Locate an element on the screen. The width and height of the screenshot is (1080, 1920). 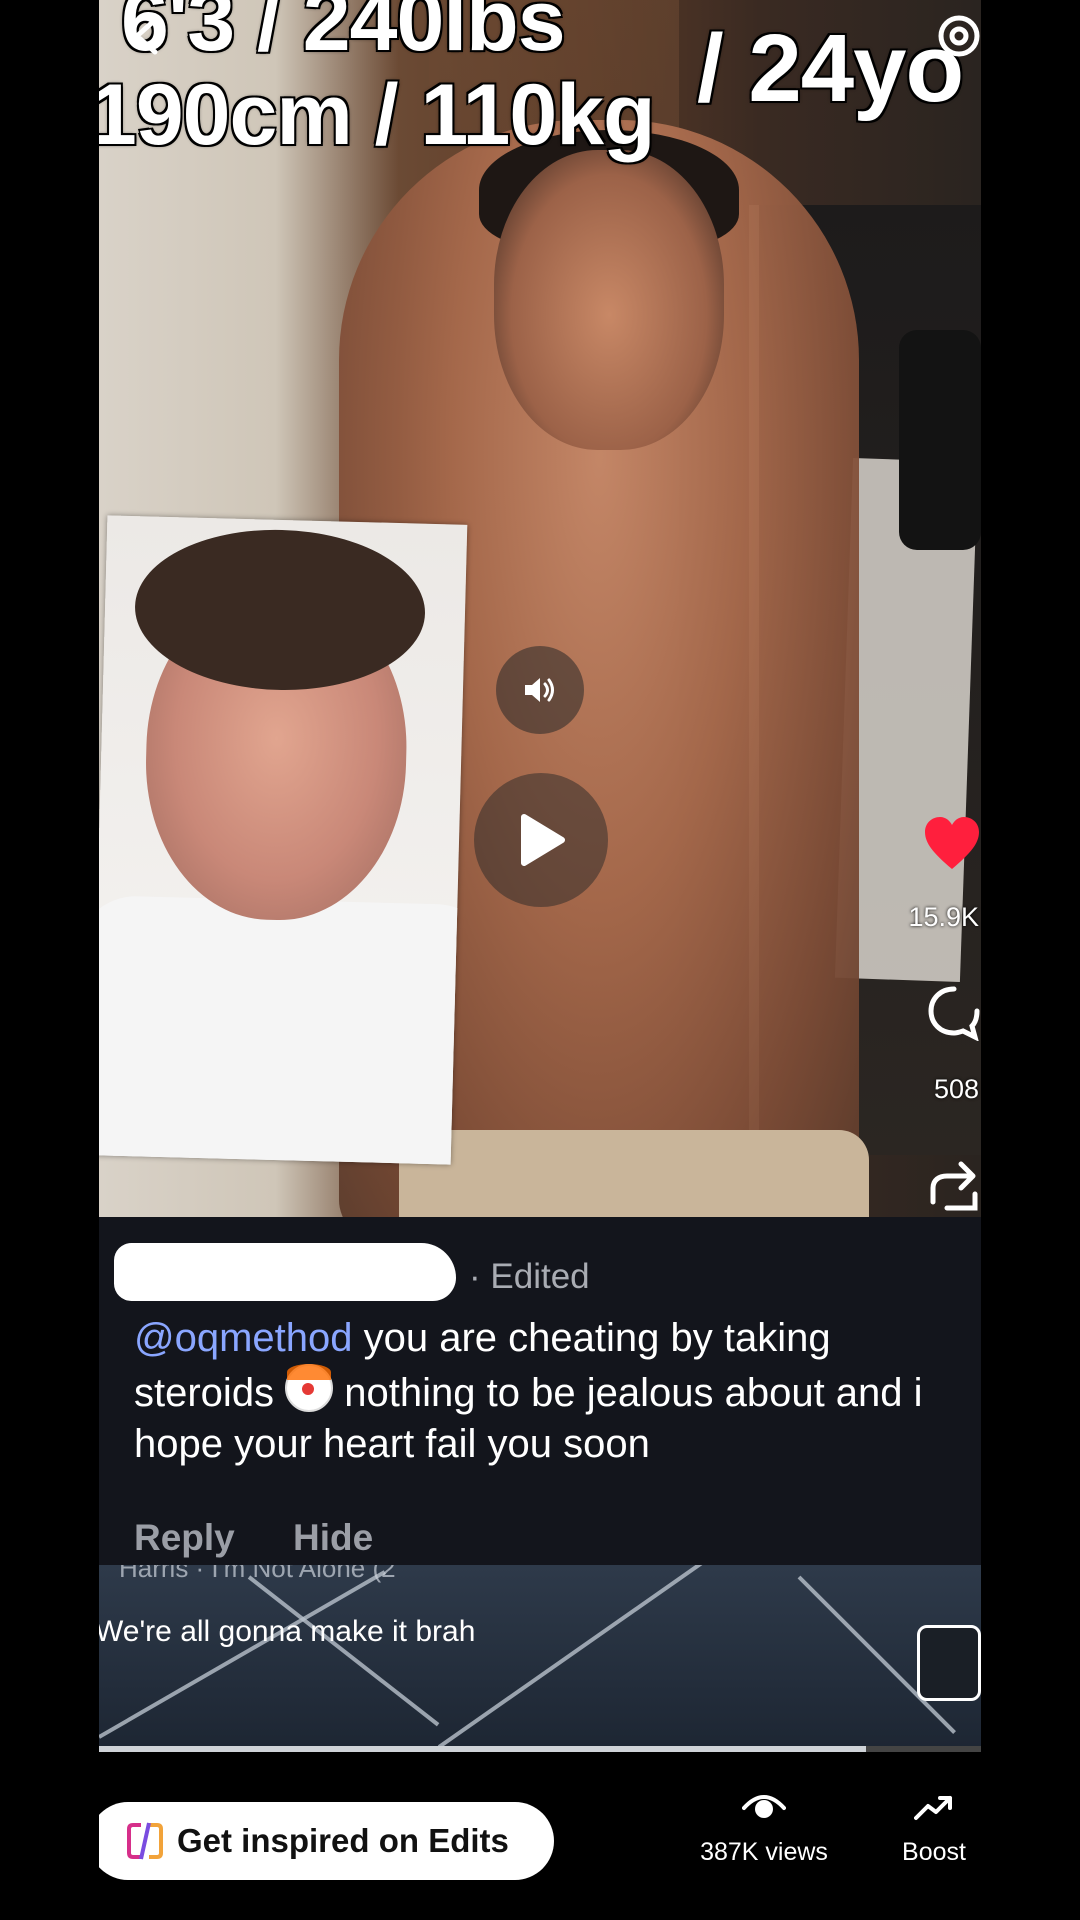
reaction-inset is located at coordinates (283, 840).